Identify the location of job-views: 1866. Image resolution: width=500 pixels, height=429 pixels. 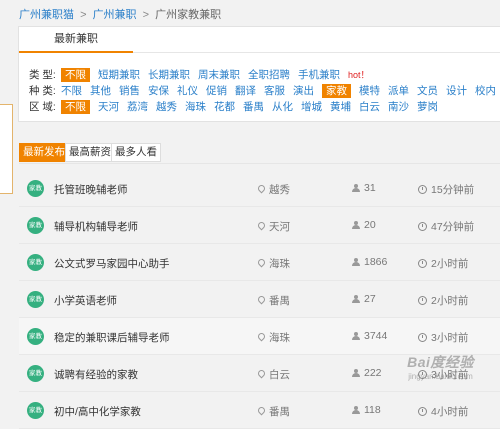
(369, 262).